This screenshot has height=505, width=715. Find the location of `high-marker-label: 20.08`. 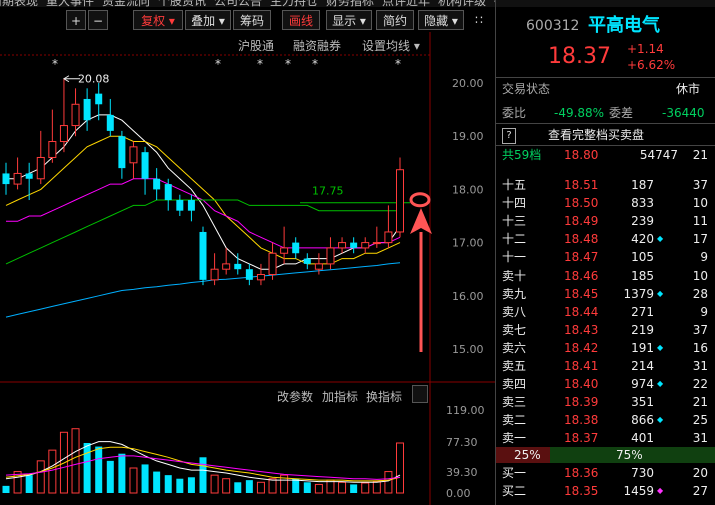

high-marker-label: 20.08 is located at coordinates (94, 79).